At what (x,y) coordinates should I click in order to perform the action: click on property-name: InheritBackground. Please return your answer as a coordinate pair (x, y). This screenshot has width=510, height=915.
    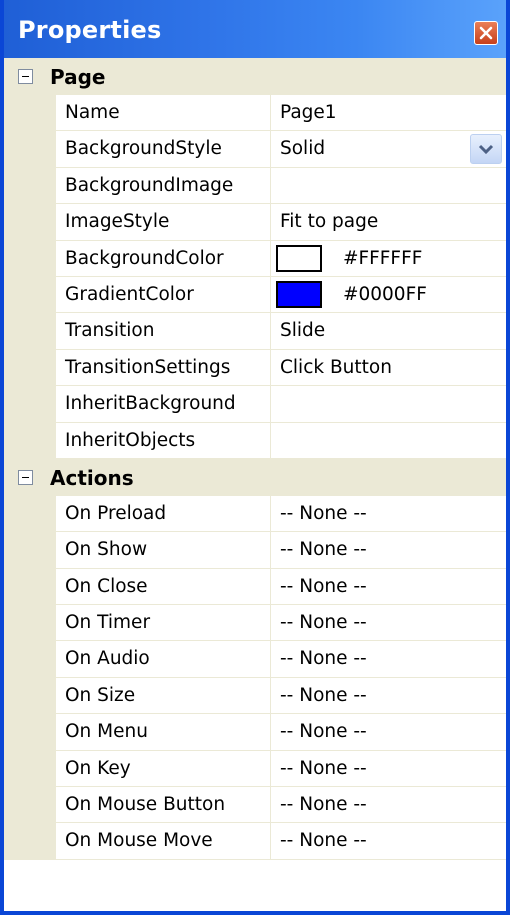
    Looking at the image, I should click on (163, 404).